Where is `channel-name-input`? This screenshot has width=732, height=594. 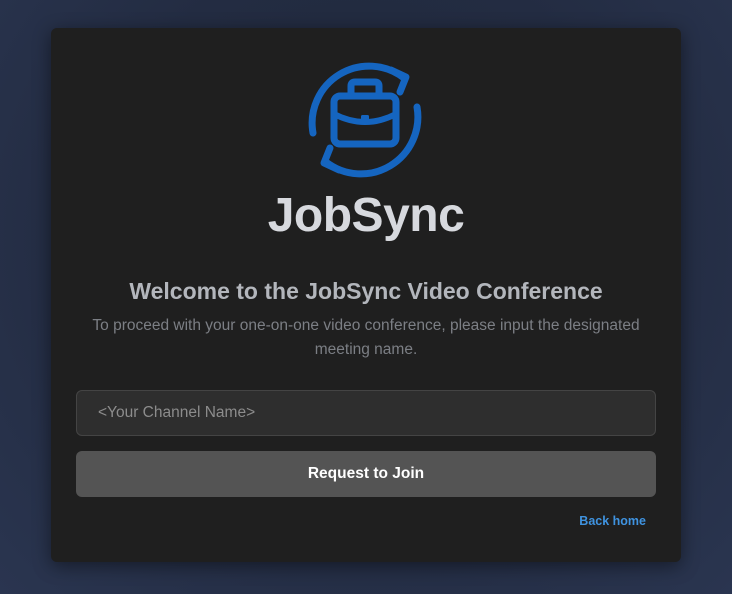
channel-name-input is located at coordinates (366, 413).